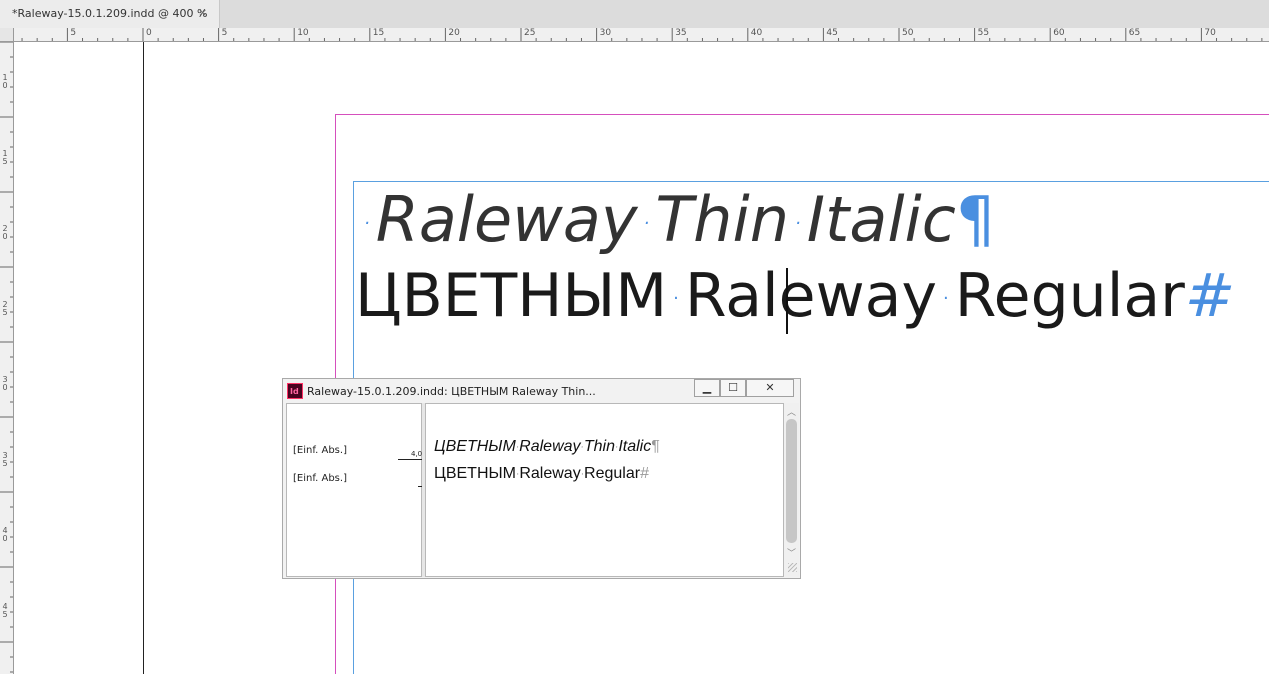 This screenshot has width=1269, height=674. I want to click on ruler-label: 20, so click(454, 33).